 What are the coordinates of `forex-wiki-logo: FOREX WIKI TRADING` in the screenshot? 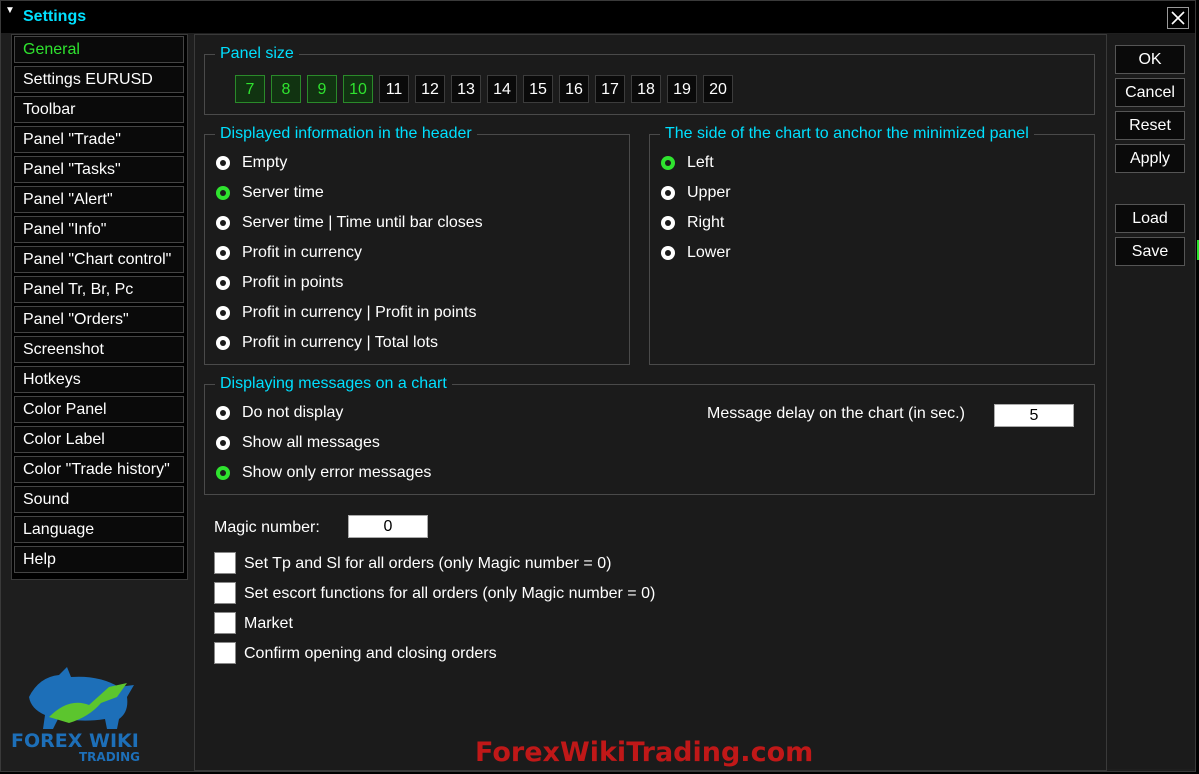 It's located at (84, 712).